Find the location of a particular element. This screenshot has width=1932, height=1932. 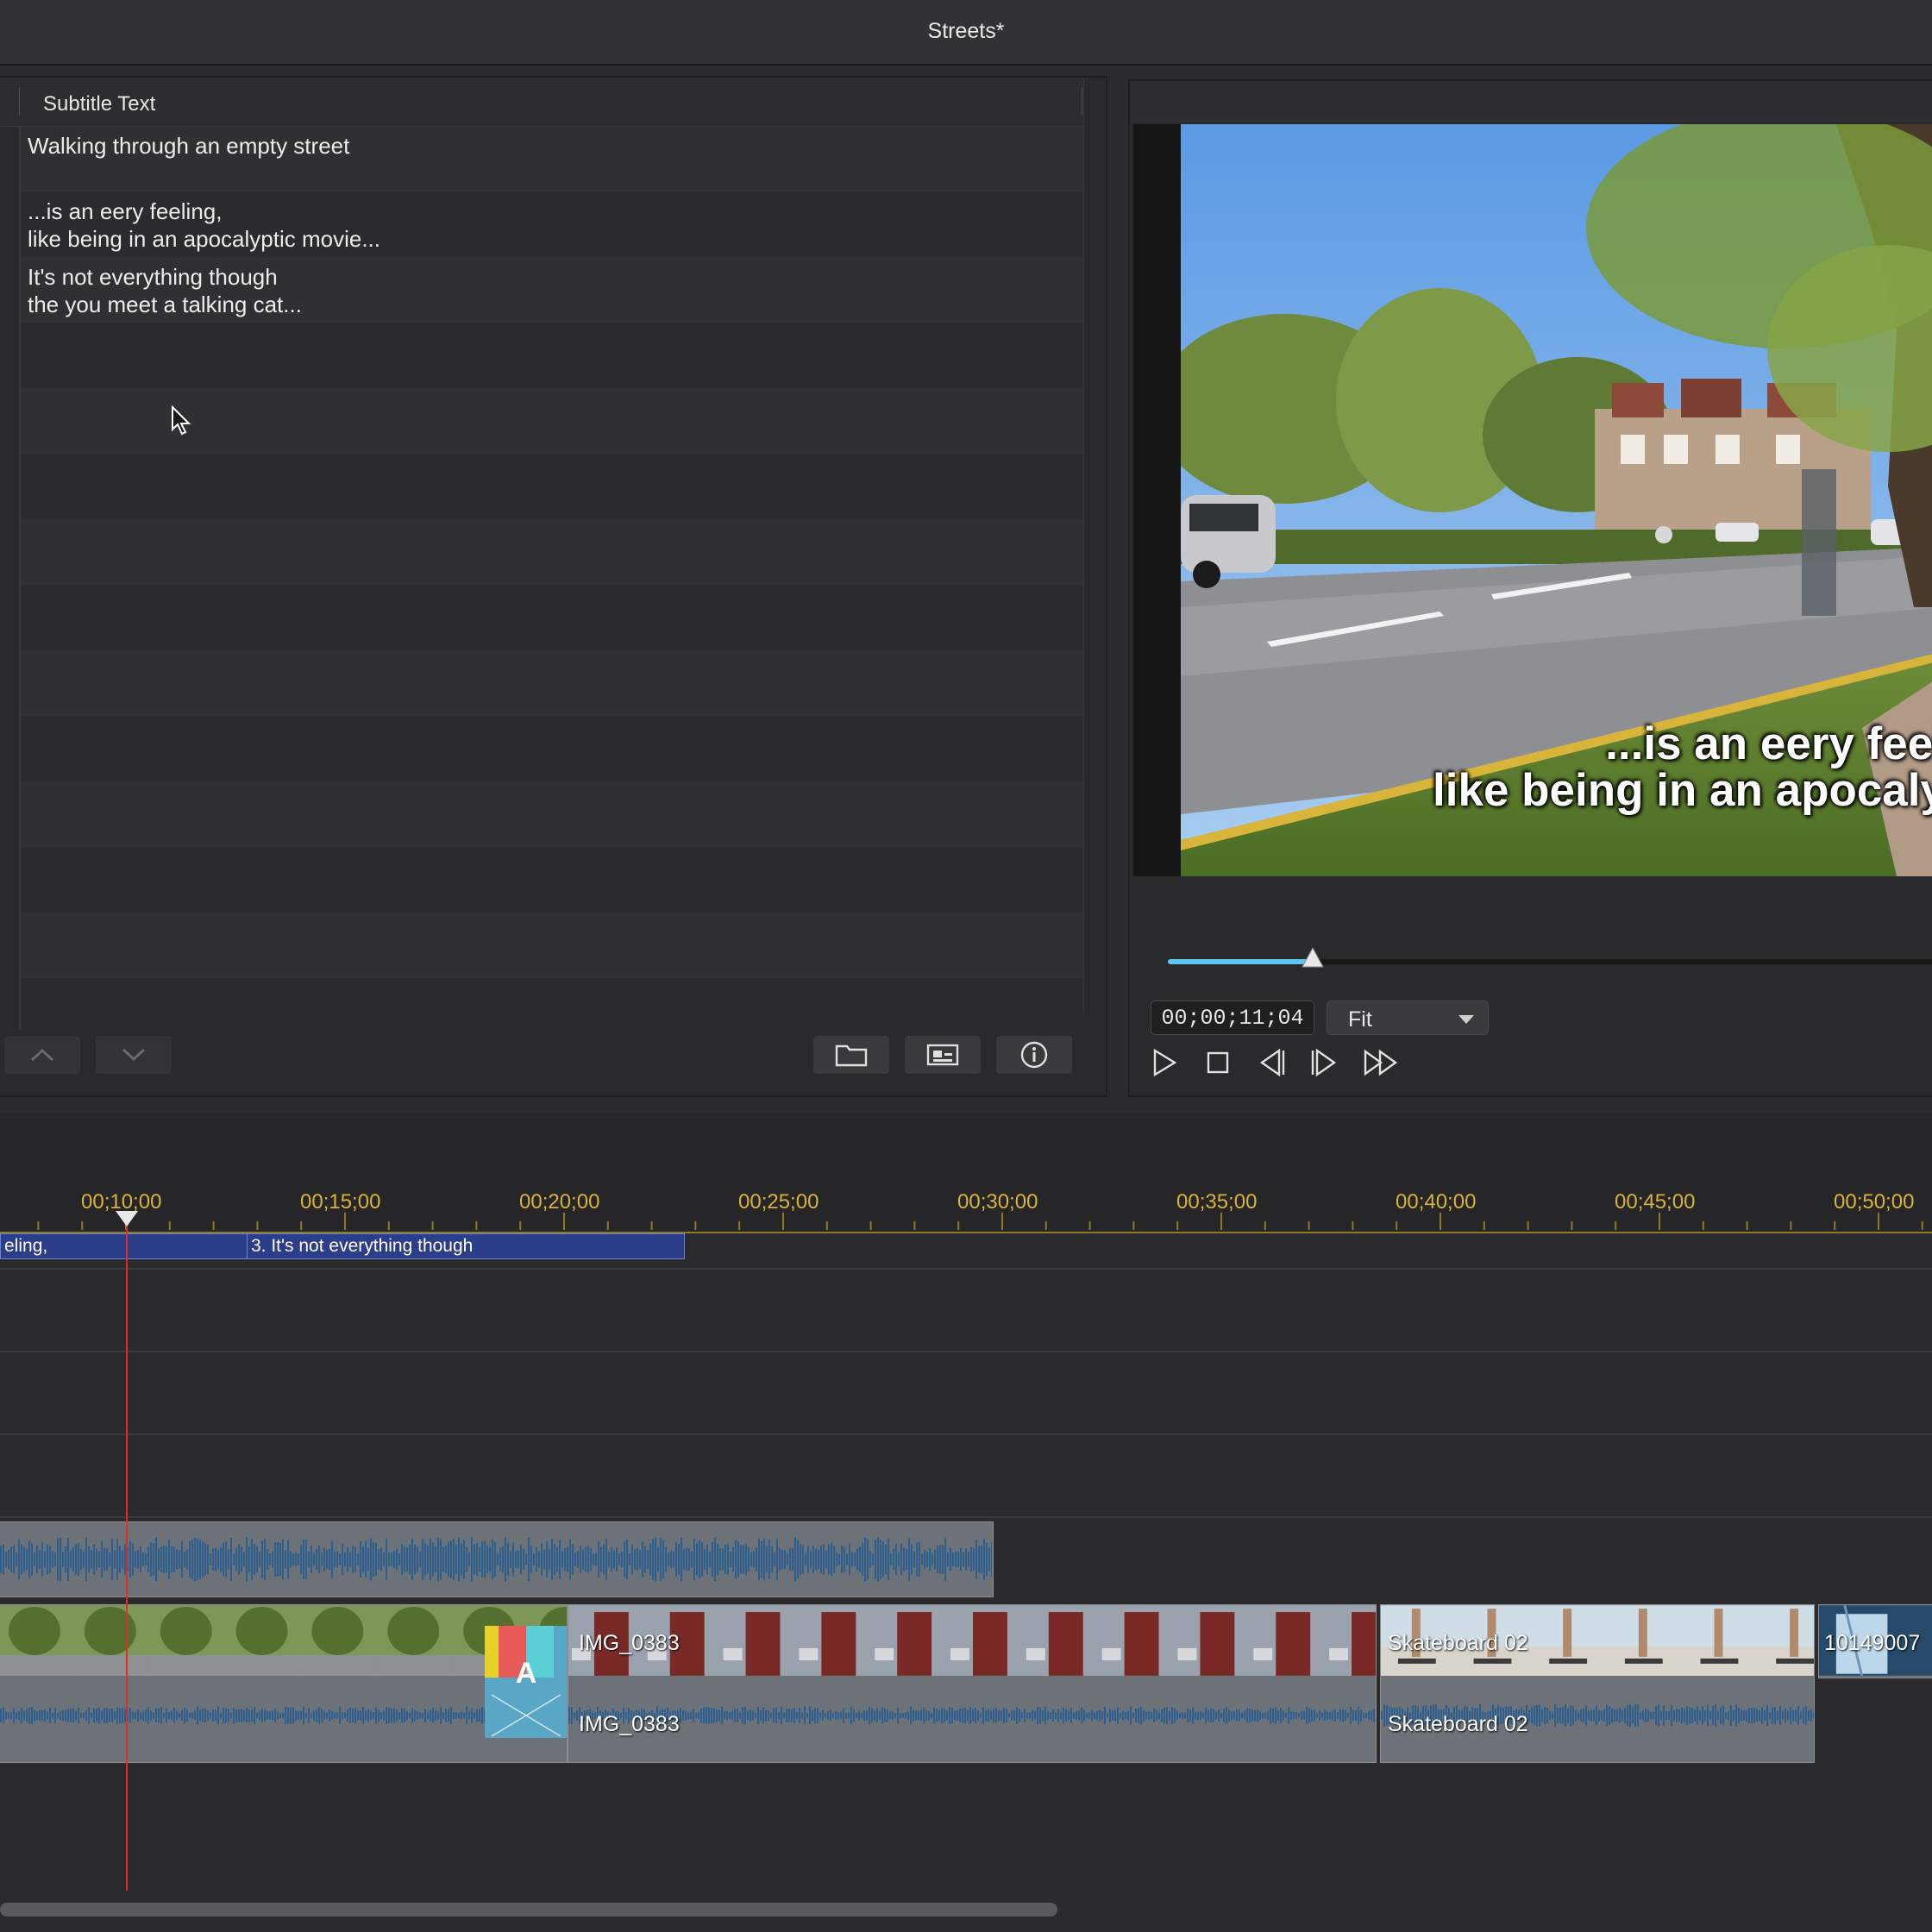

playhead-handle is located at coordinates (127, 1218).